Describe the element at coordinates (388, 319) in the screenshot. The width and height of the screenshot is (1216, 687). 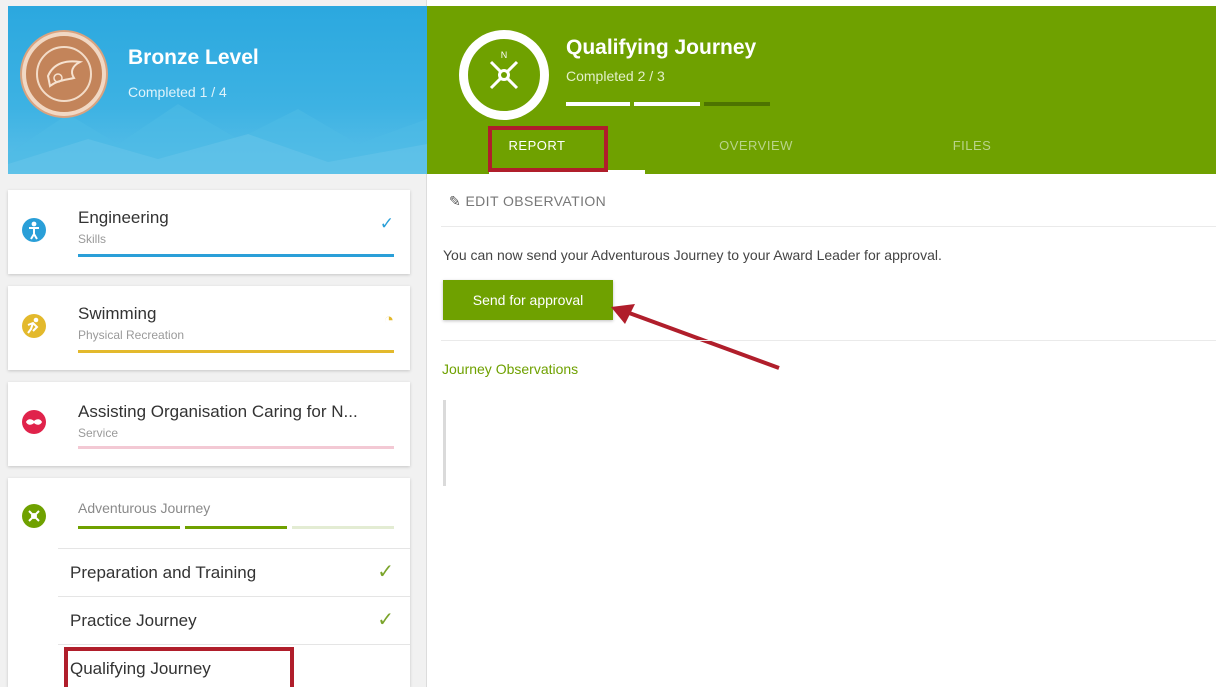
I see `in-progress-icon: ◔` at that location.